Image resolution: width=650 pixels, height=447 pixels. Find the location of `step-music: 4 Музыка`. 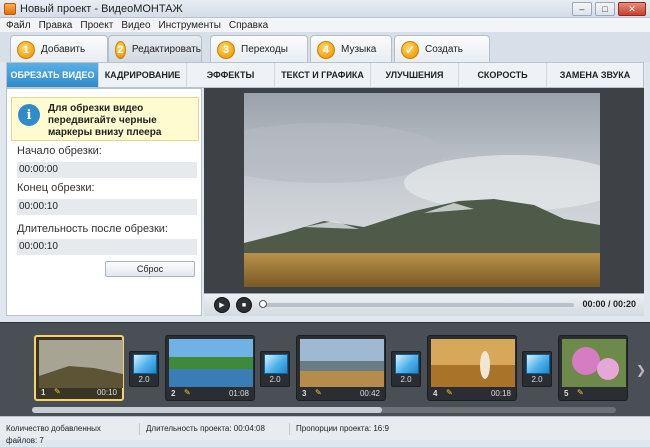

step-music: 4 Музыка is located at coordinates (351, 49).